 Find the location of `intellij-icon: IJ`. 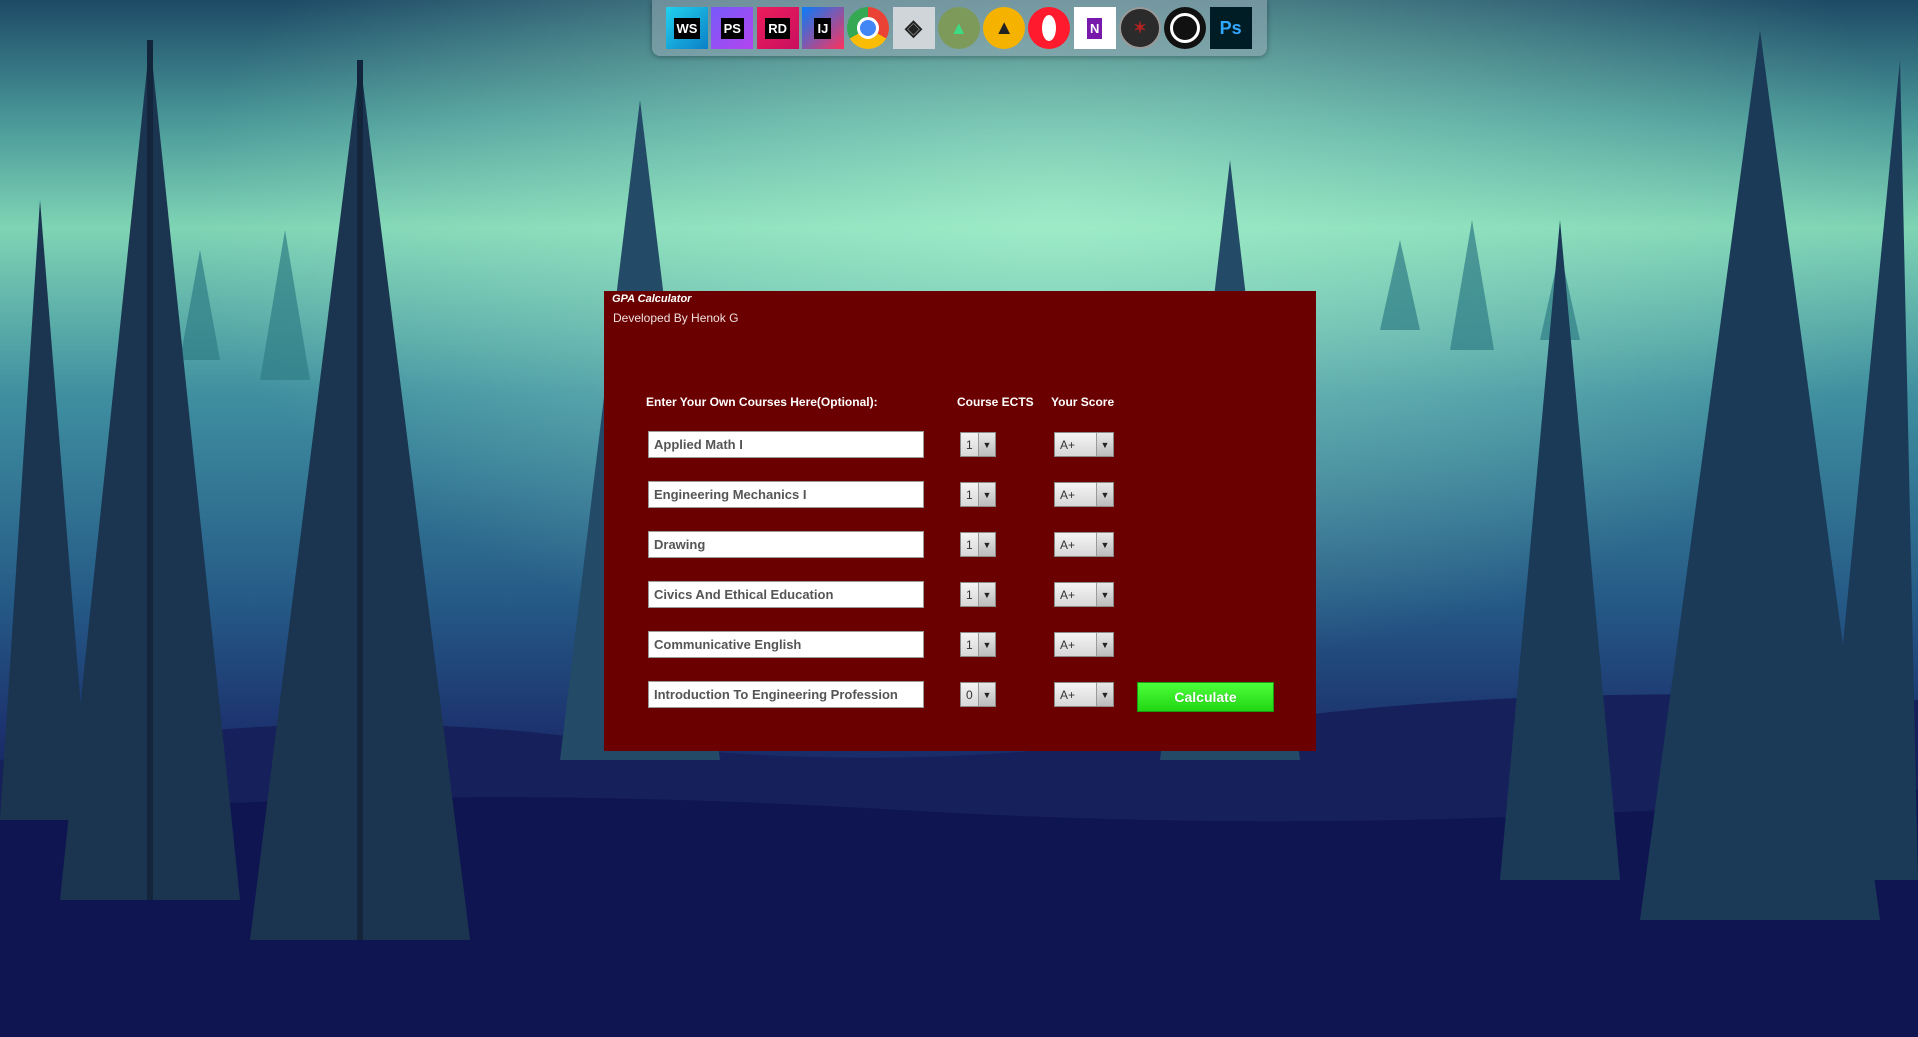

intellij-icon: IJ is located at coordinates (822, 28).